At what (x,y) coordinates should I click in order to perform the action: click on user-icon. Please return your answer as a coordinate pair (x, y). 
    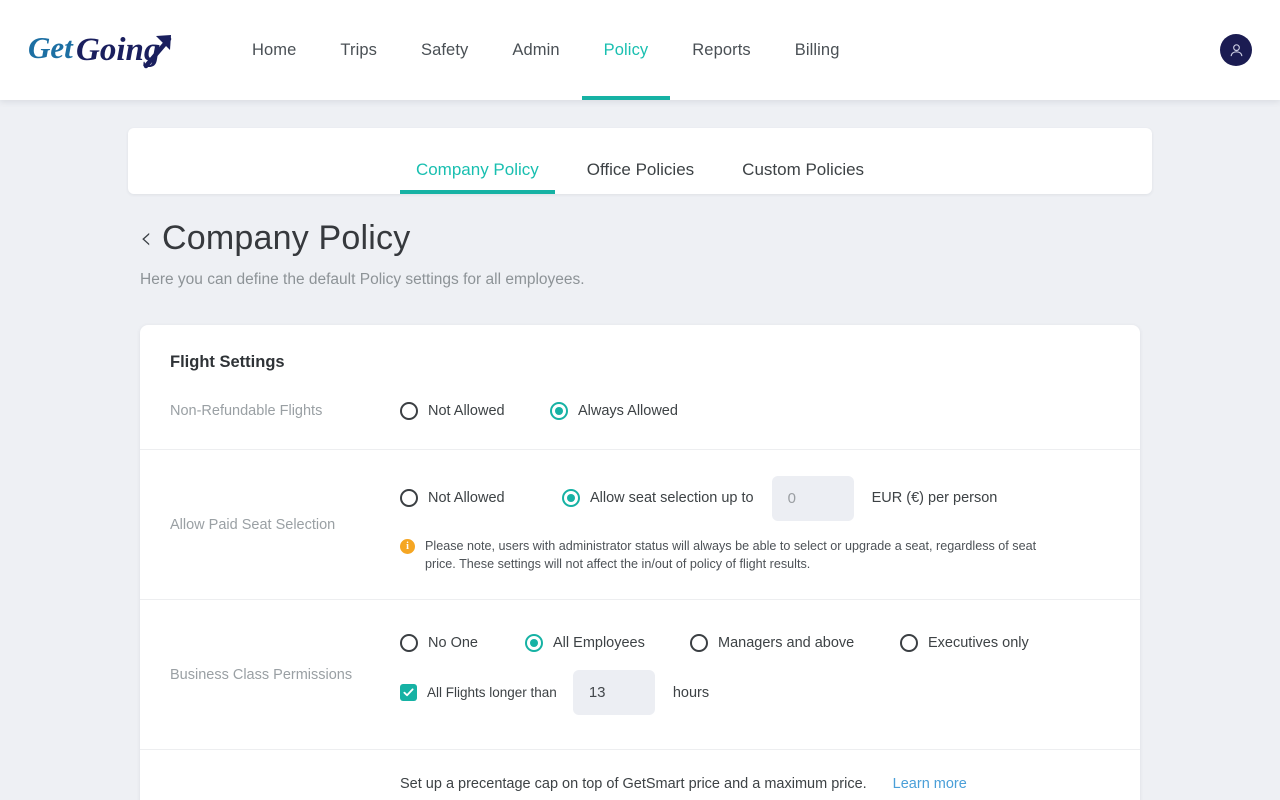
    Looking at the image, I should click on (1236, 49).